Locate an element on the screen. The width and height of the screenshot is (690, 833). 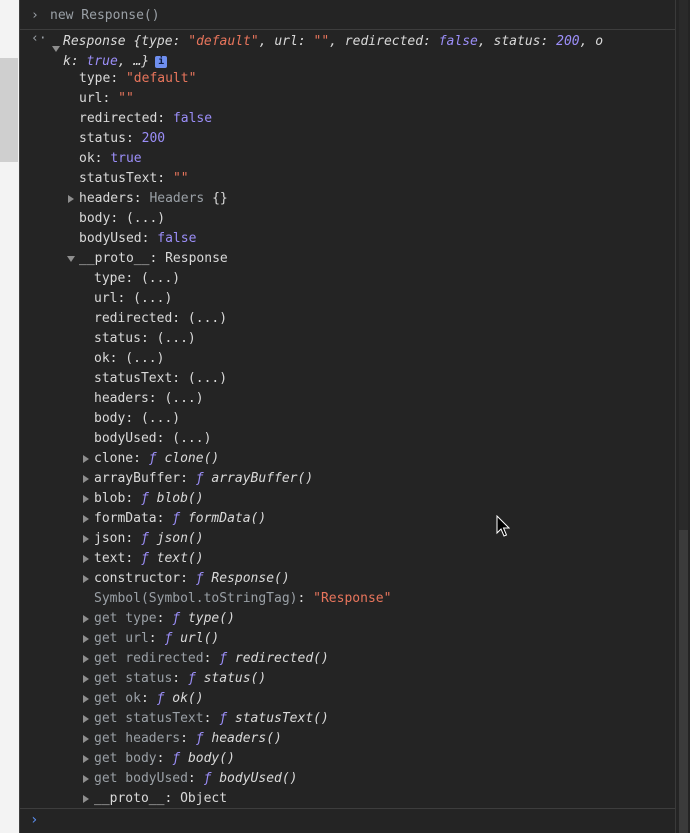
method-row: text: ƒ text() is located at coordinates (149, 559).